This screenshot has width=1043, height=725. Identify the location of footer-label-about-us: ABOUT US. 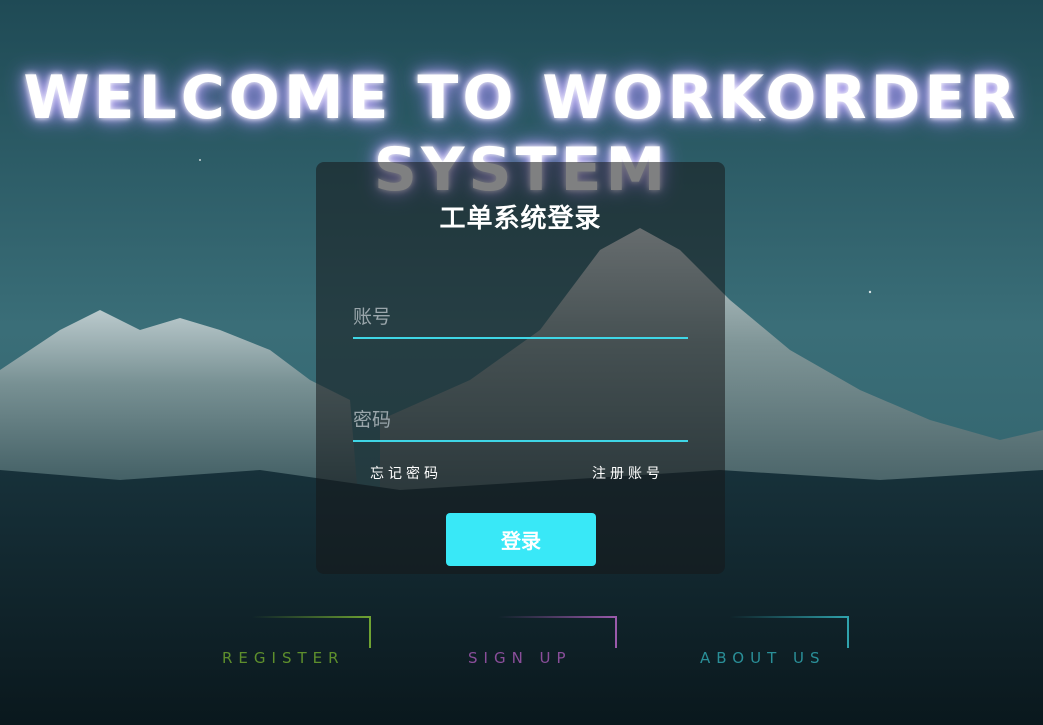
(763, 658).